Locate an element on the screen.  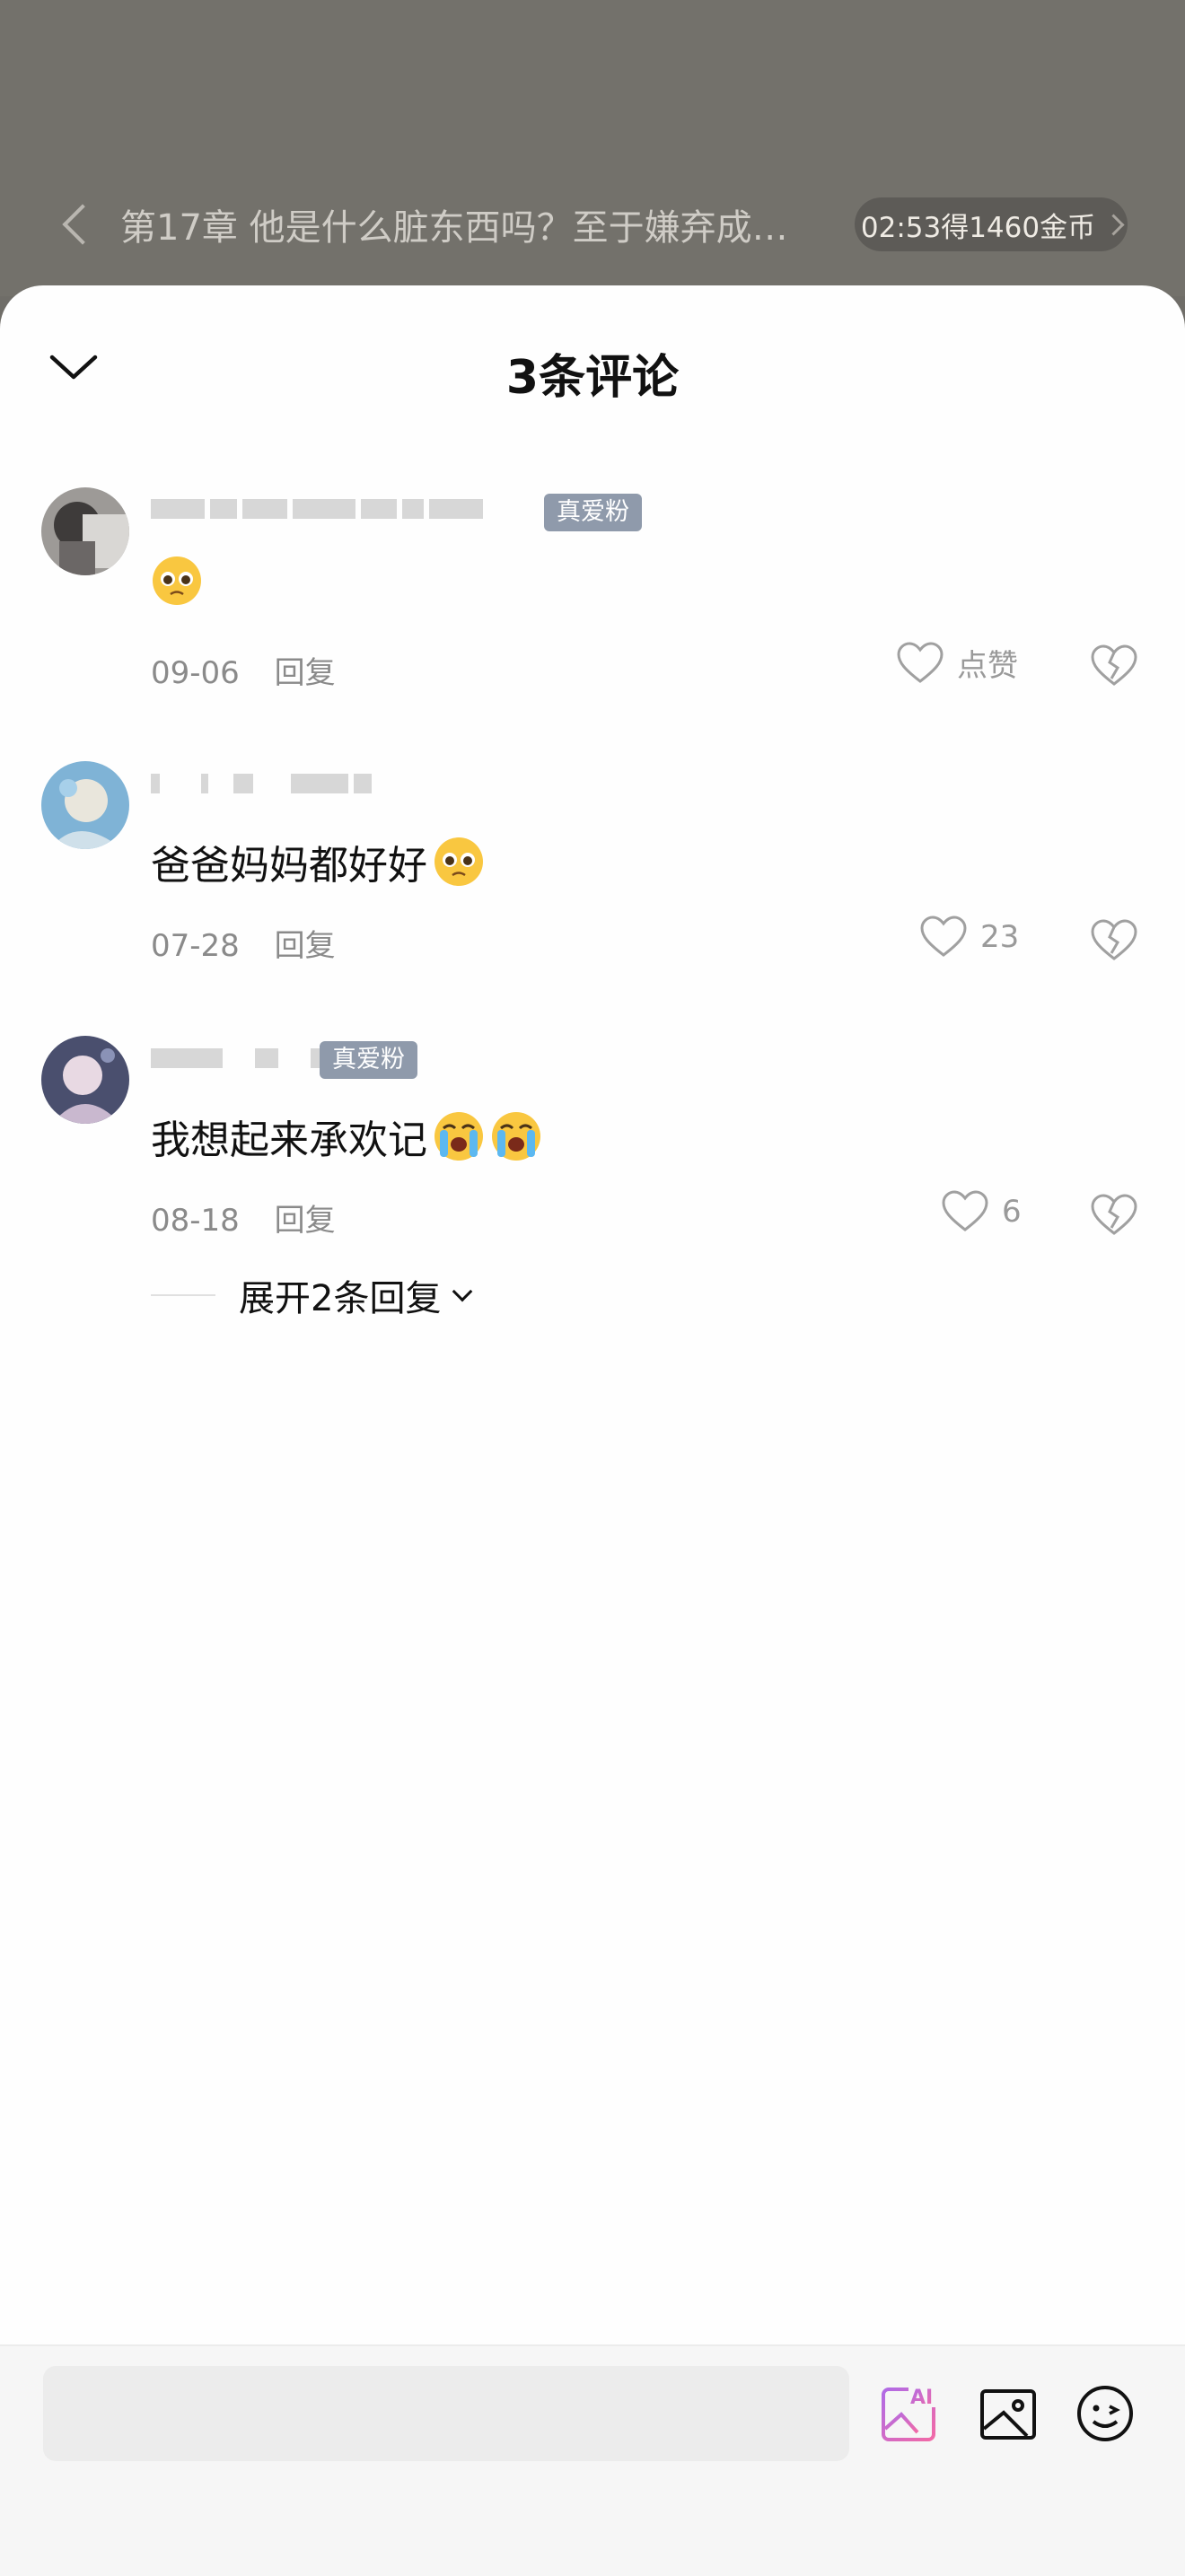
reading-reward-timer: 02:53得1460金币 is located at coordinates (991, 224).